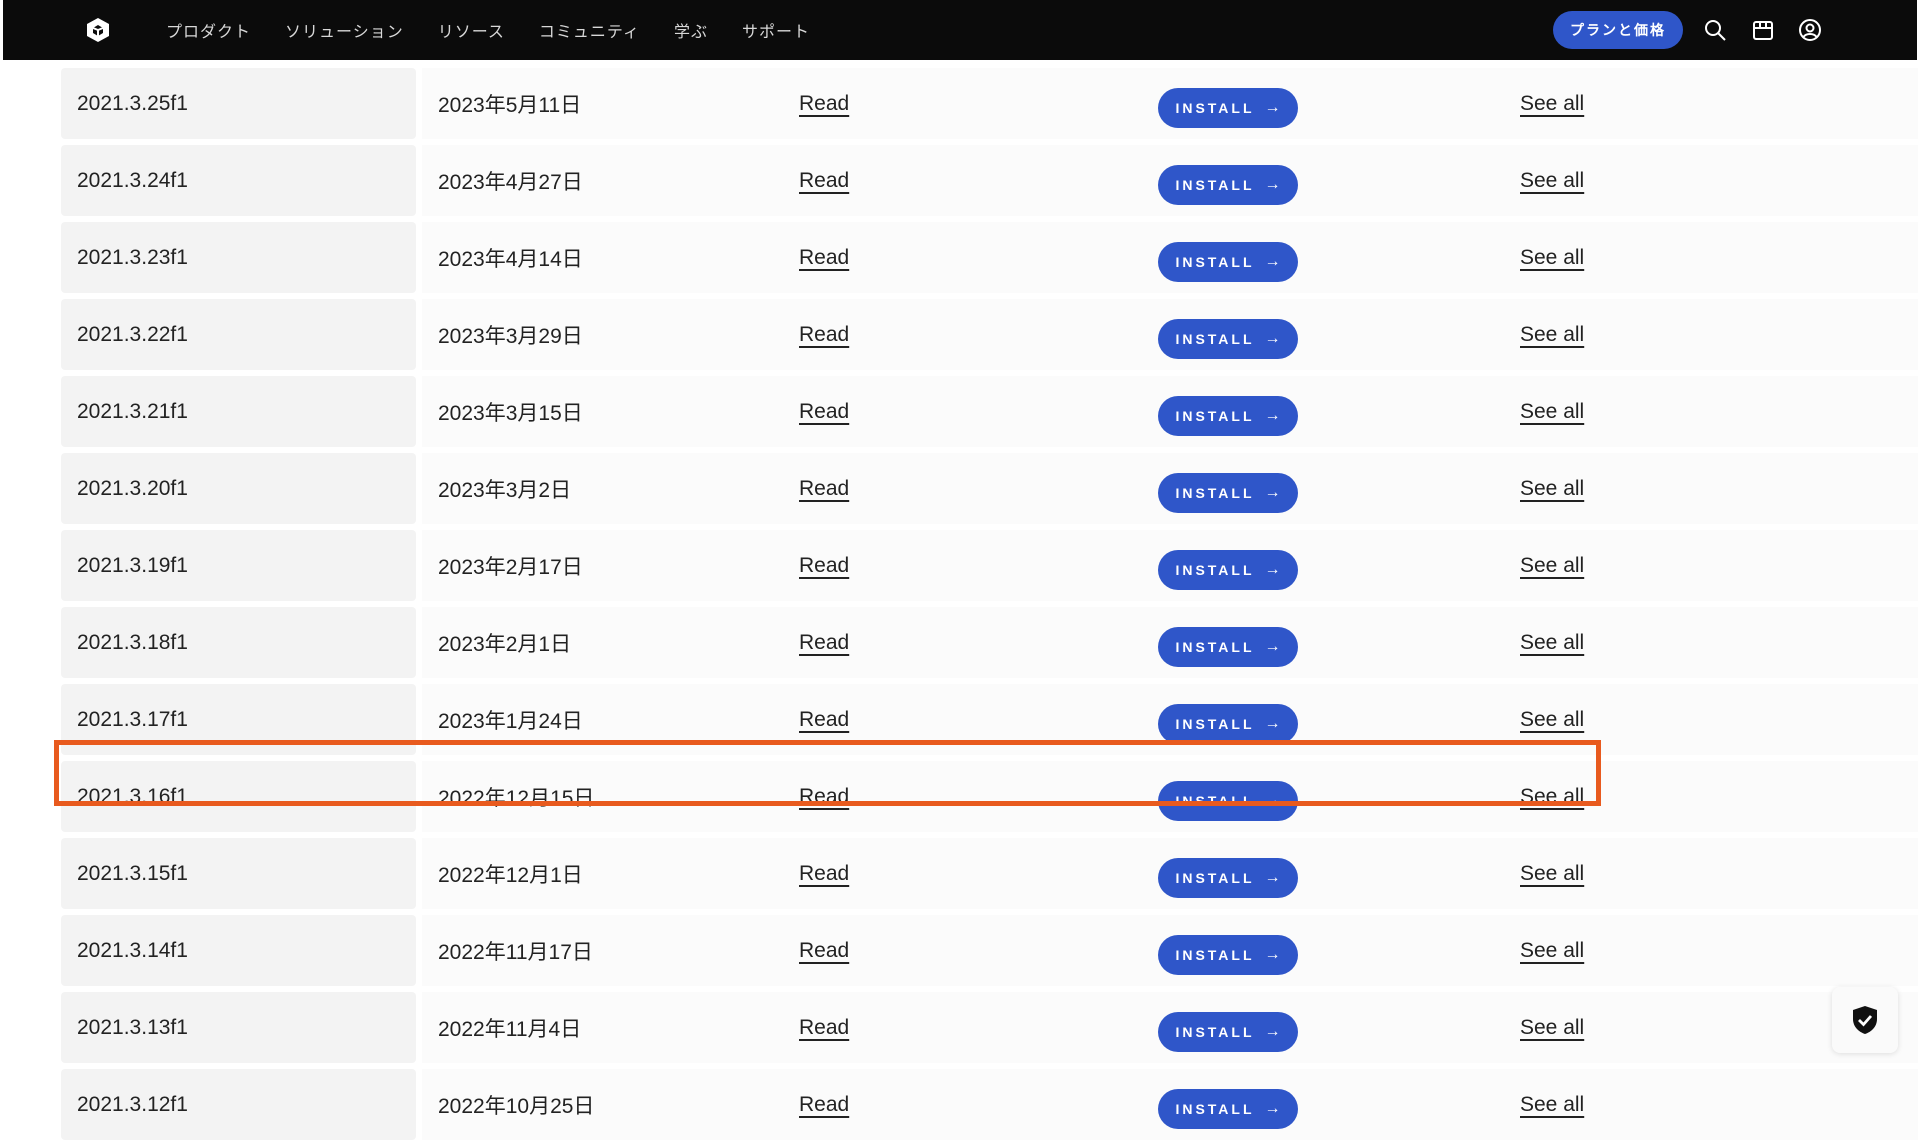 The image size is (1920, 1140). What do you see at coordinates (344, 30) in the screenshot?
I see `nav-item-solutions: ソリューション` at bounding box center [344, 30].